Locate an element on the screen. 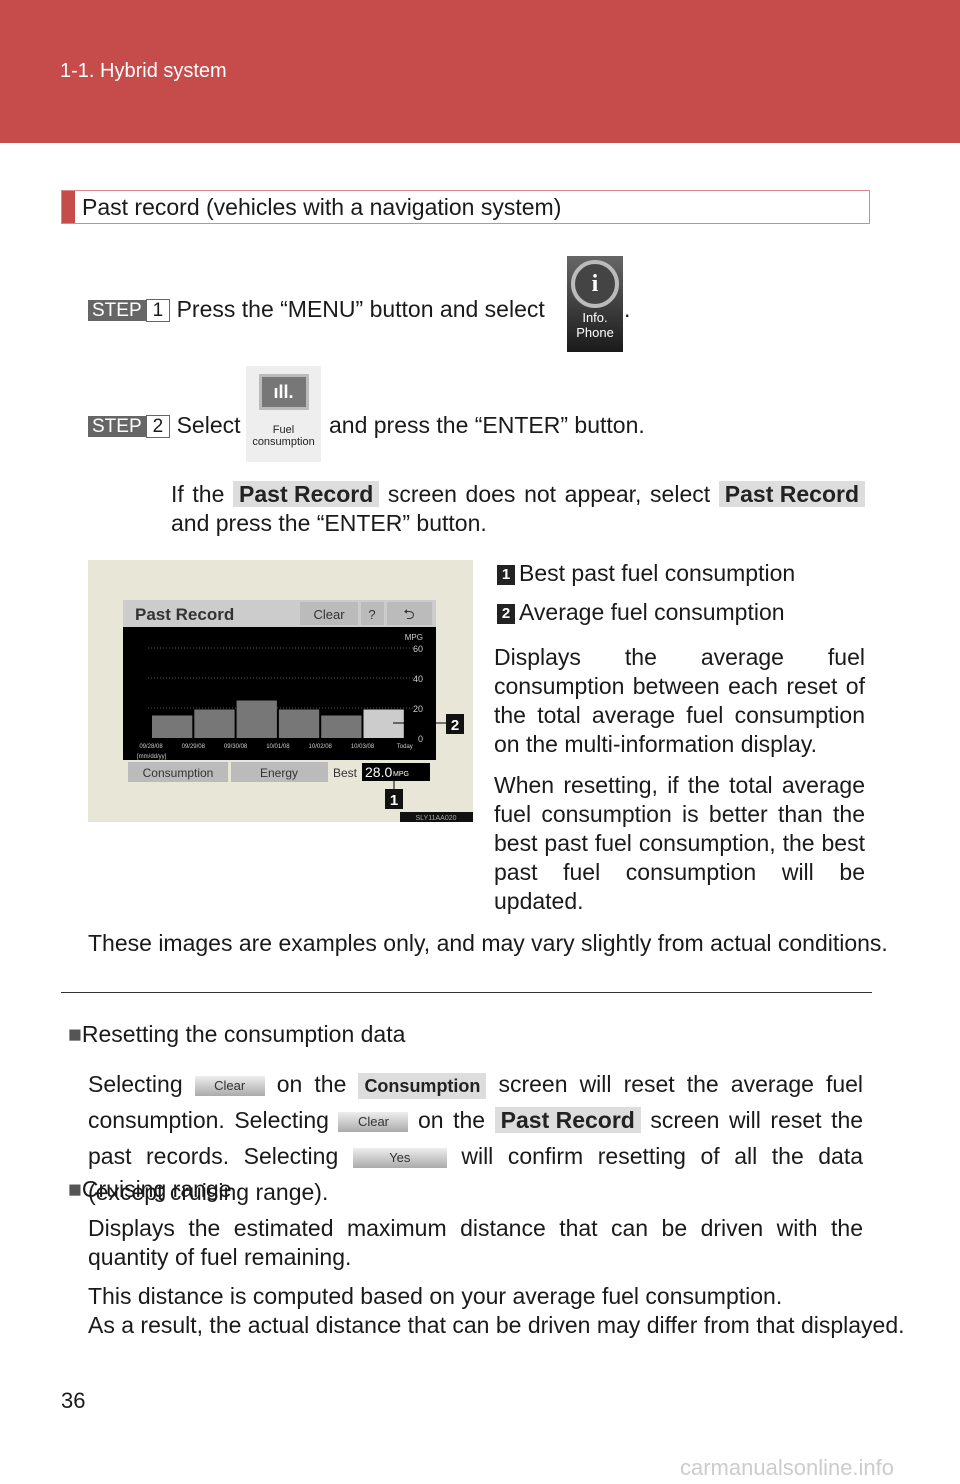 The image size is (960, 1484). chart-area is located at coordinates (279, 693).